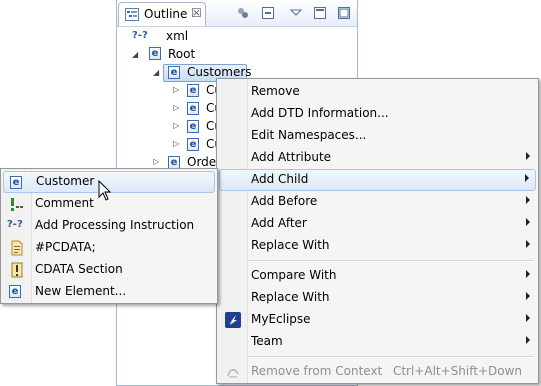 Image resolution: width=541 pixels, height=386 pixels. I want to click on collapse-all-icon, so click(243, 13).